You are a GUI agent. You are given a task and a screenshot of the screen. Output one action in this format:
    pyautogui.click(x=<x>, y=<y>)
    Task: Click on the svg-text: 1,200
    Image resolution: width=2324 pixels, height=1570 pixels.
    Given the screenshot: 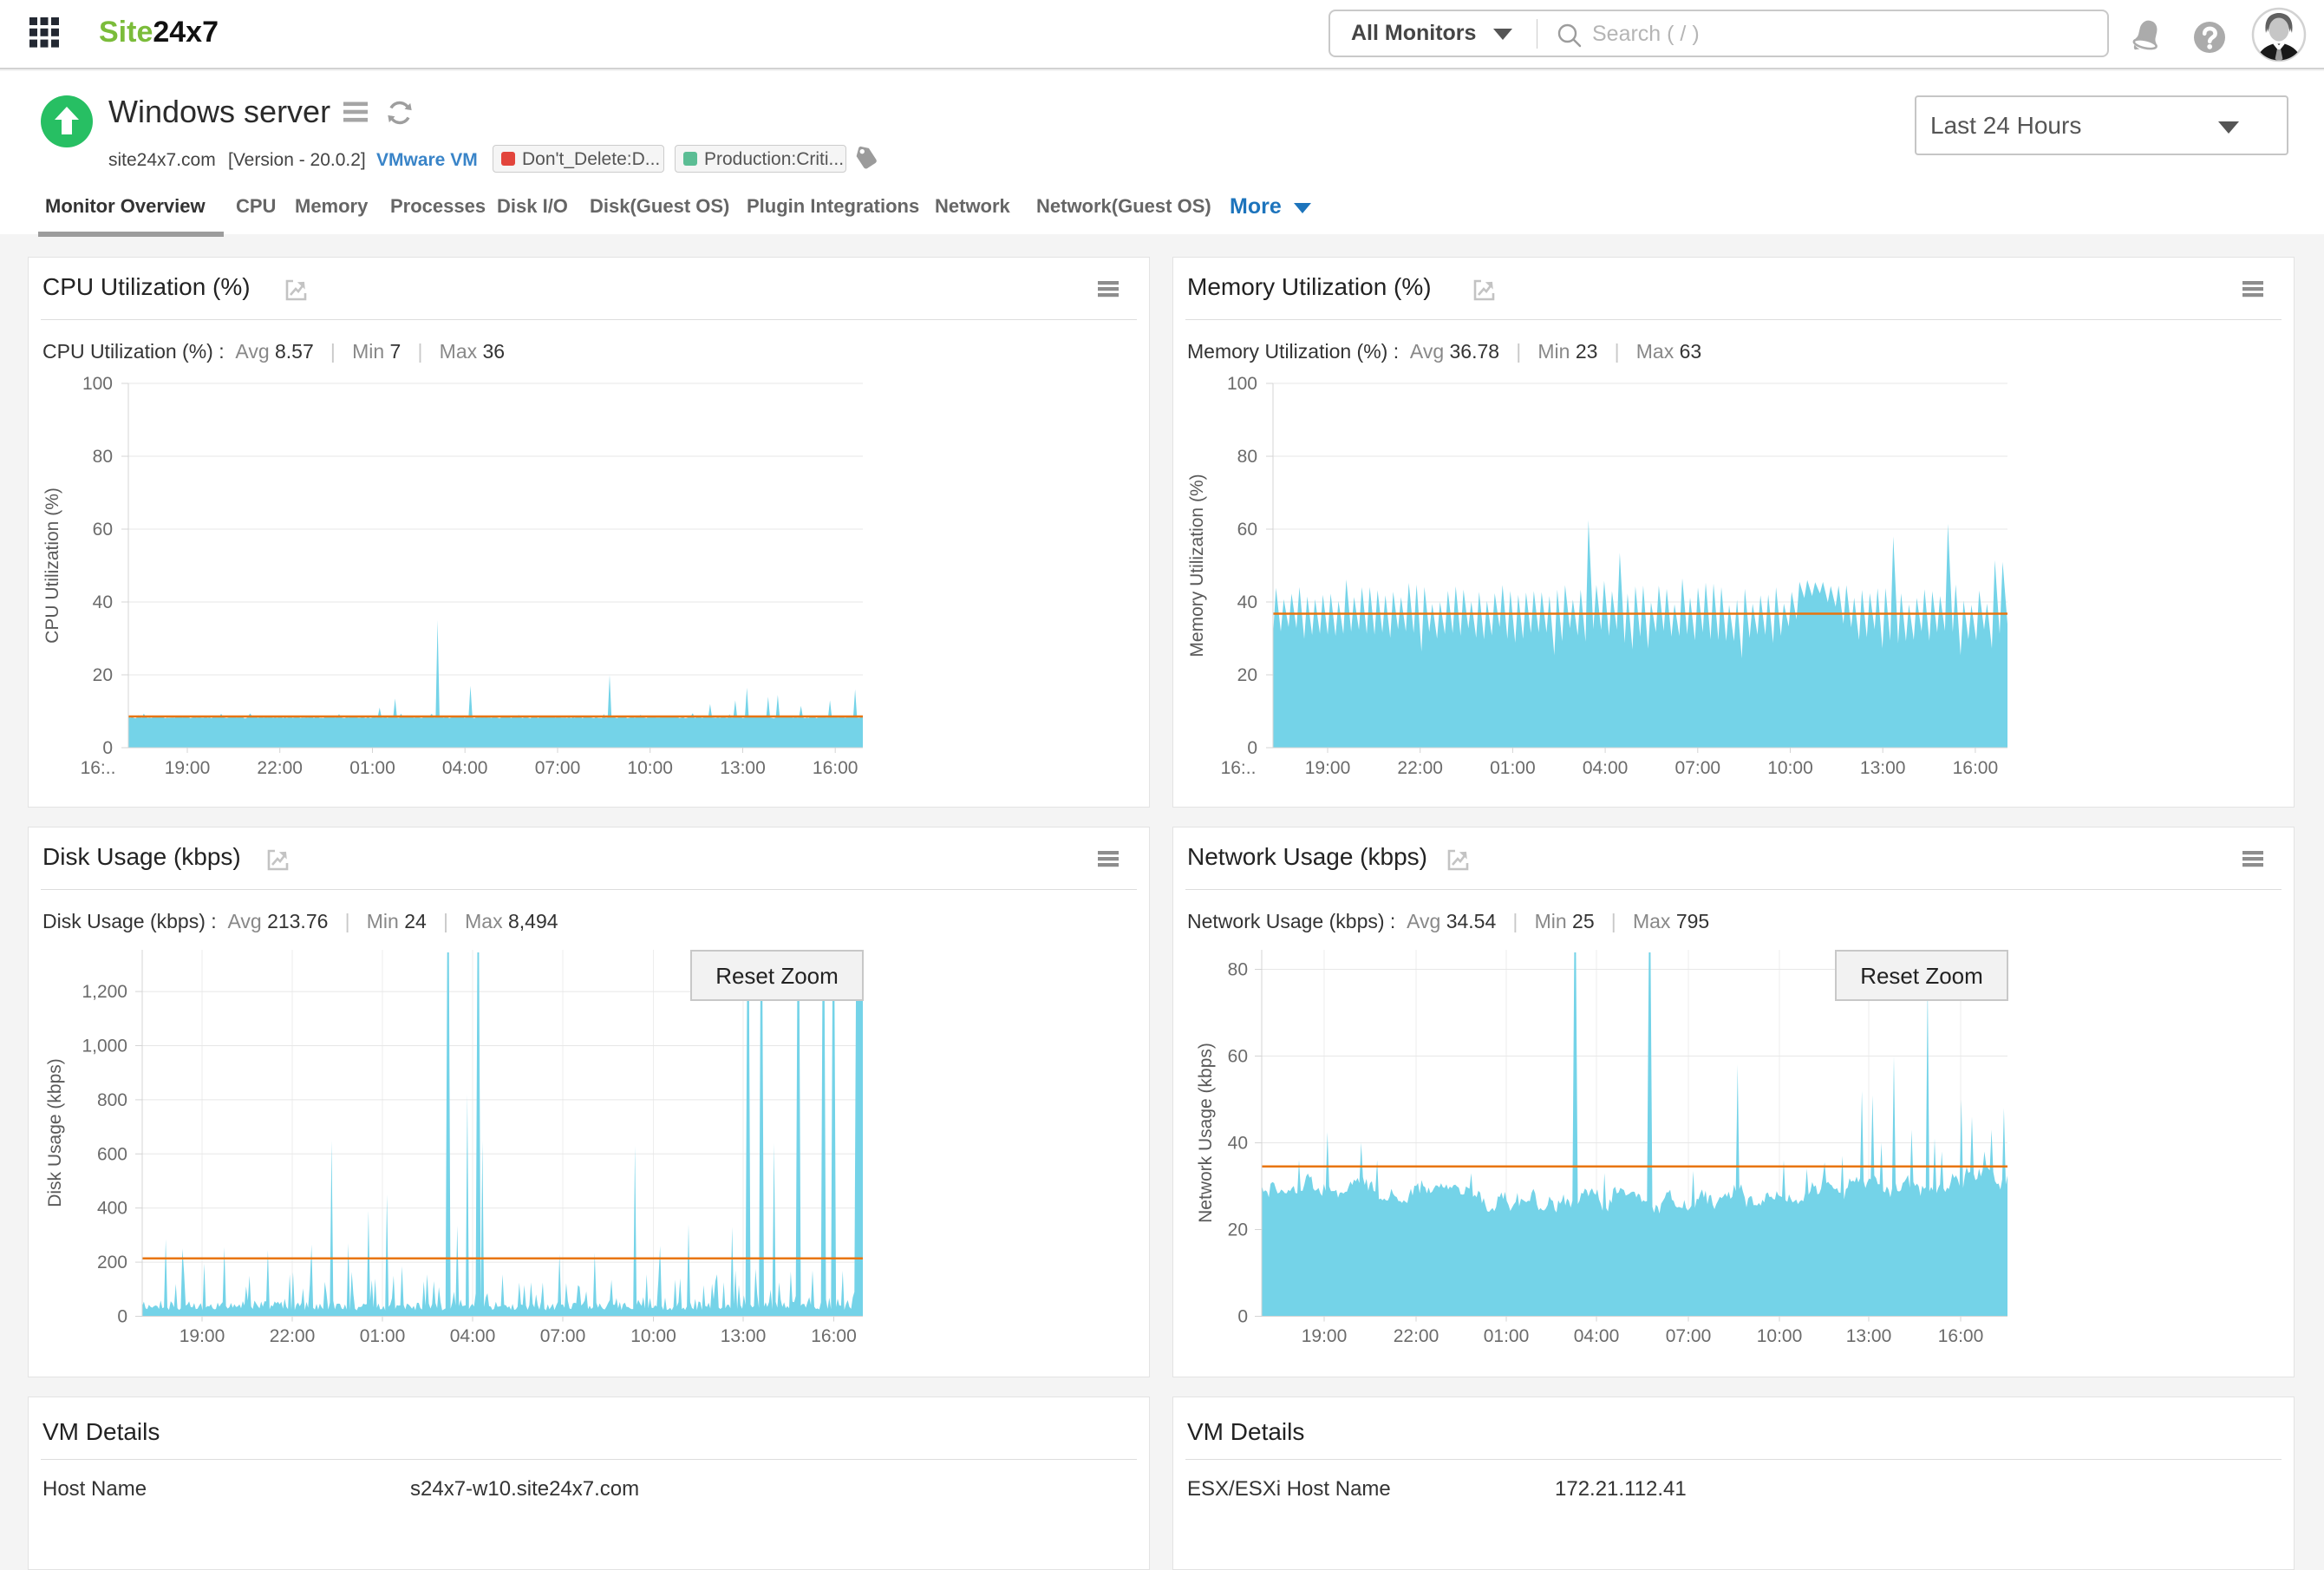 What is the action you would take?
    pyautogui.click(x=104, y=992)
    